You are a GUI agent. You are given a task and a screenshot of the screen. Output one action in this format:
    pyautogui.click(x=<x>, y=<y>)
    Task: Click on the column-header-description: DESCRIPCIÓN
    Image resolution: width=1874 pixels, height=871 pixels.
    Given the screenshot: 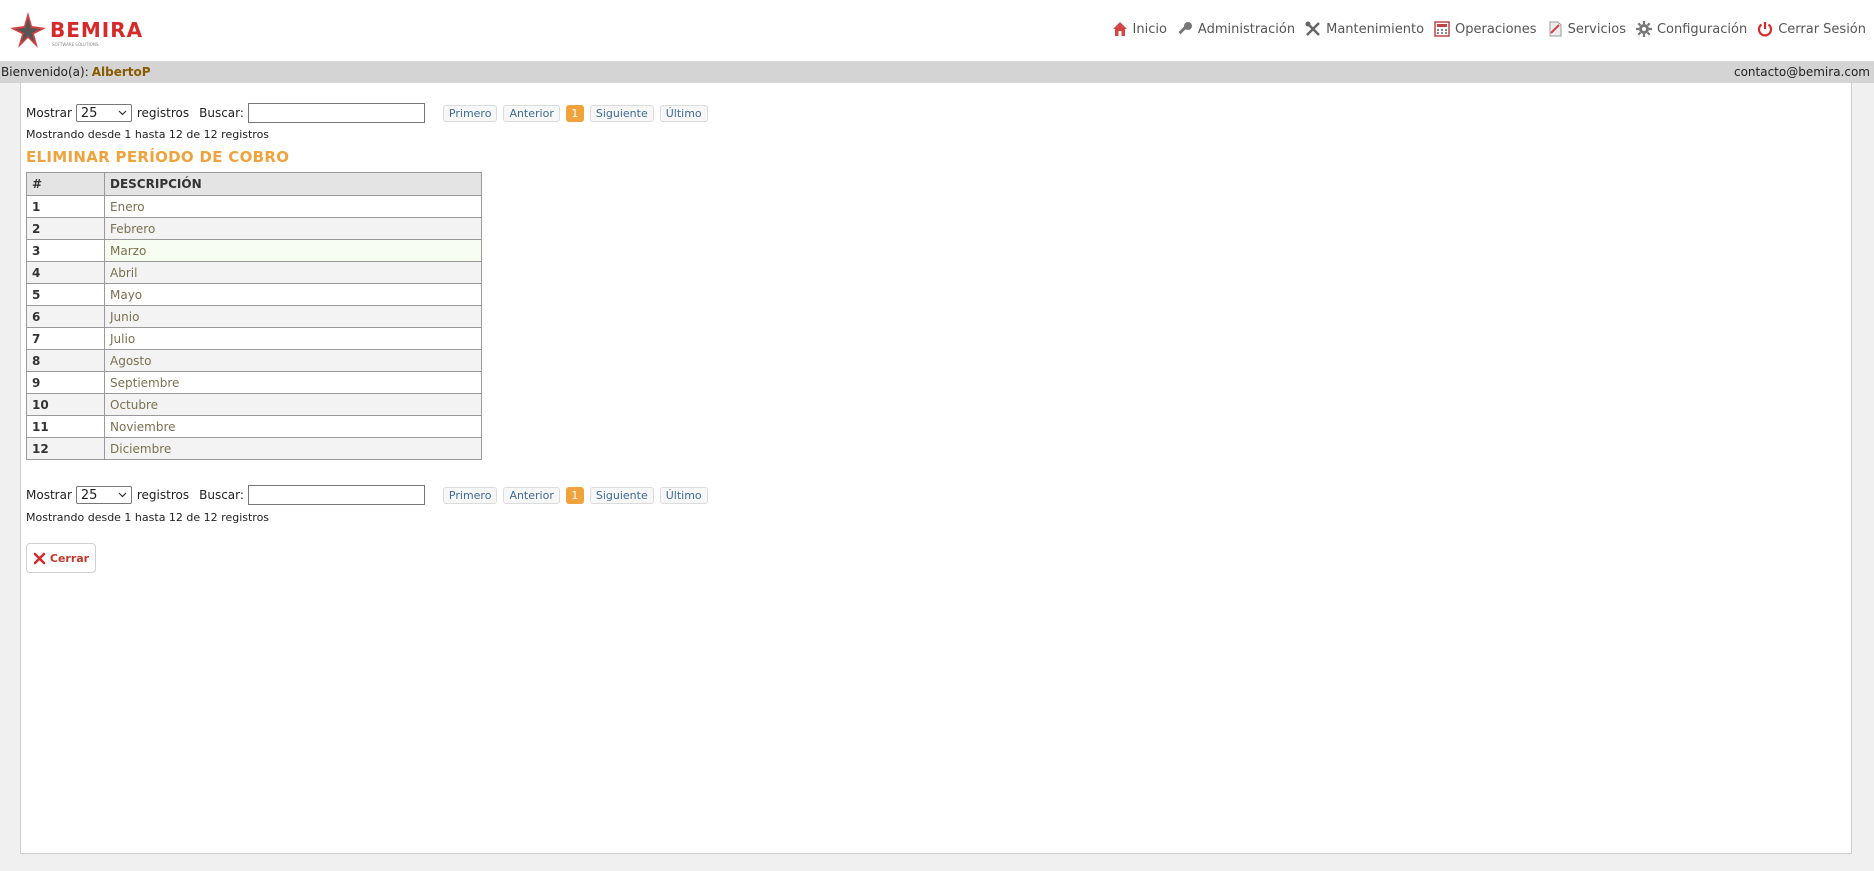 What is the action you would take?
    pyautogui.click(x=293, y=184)
    